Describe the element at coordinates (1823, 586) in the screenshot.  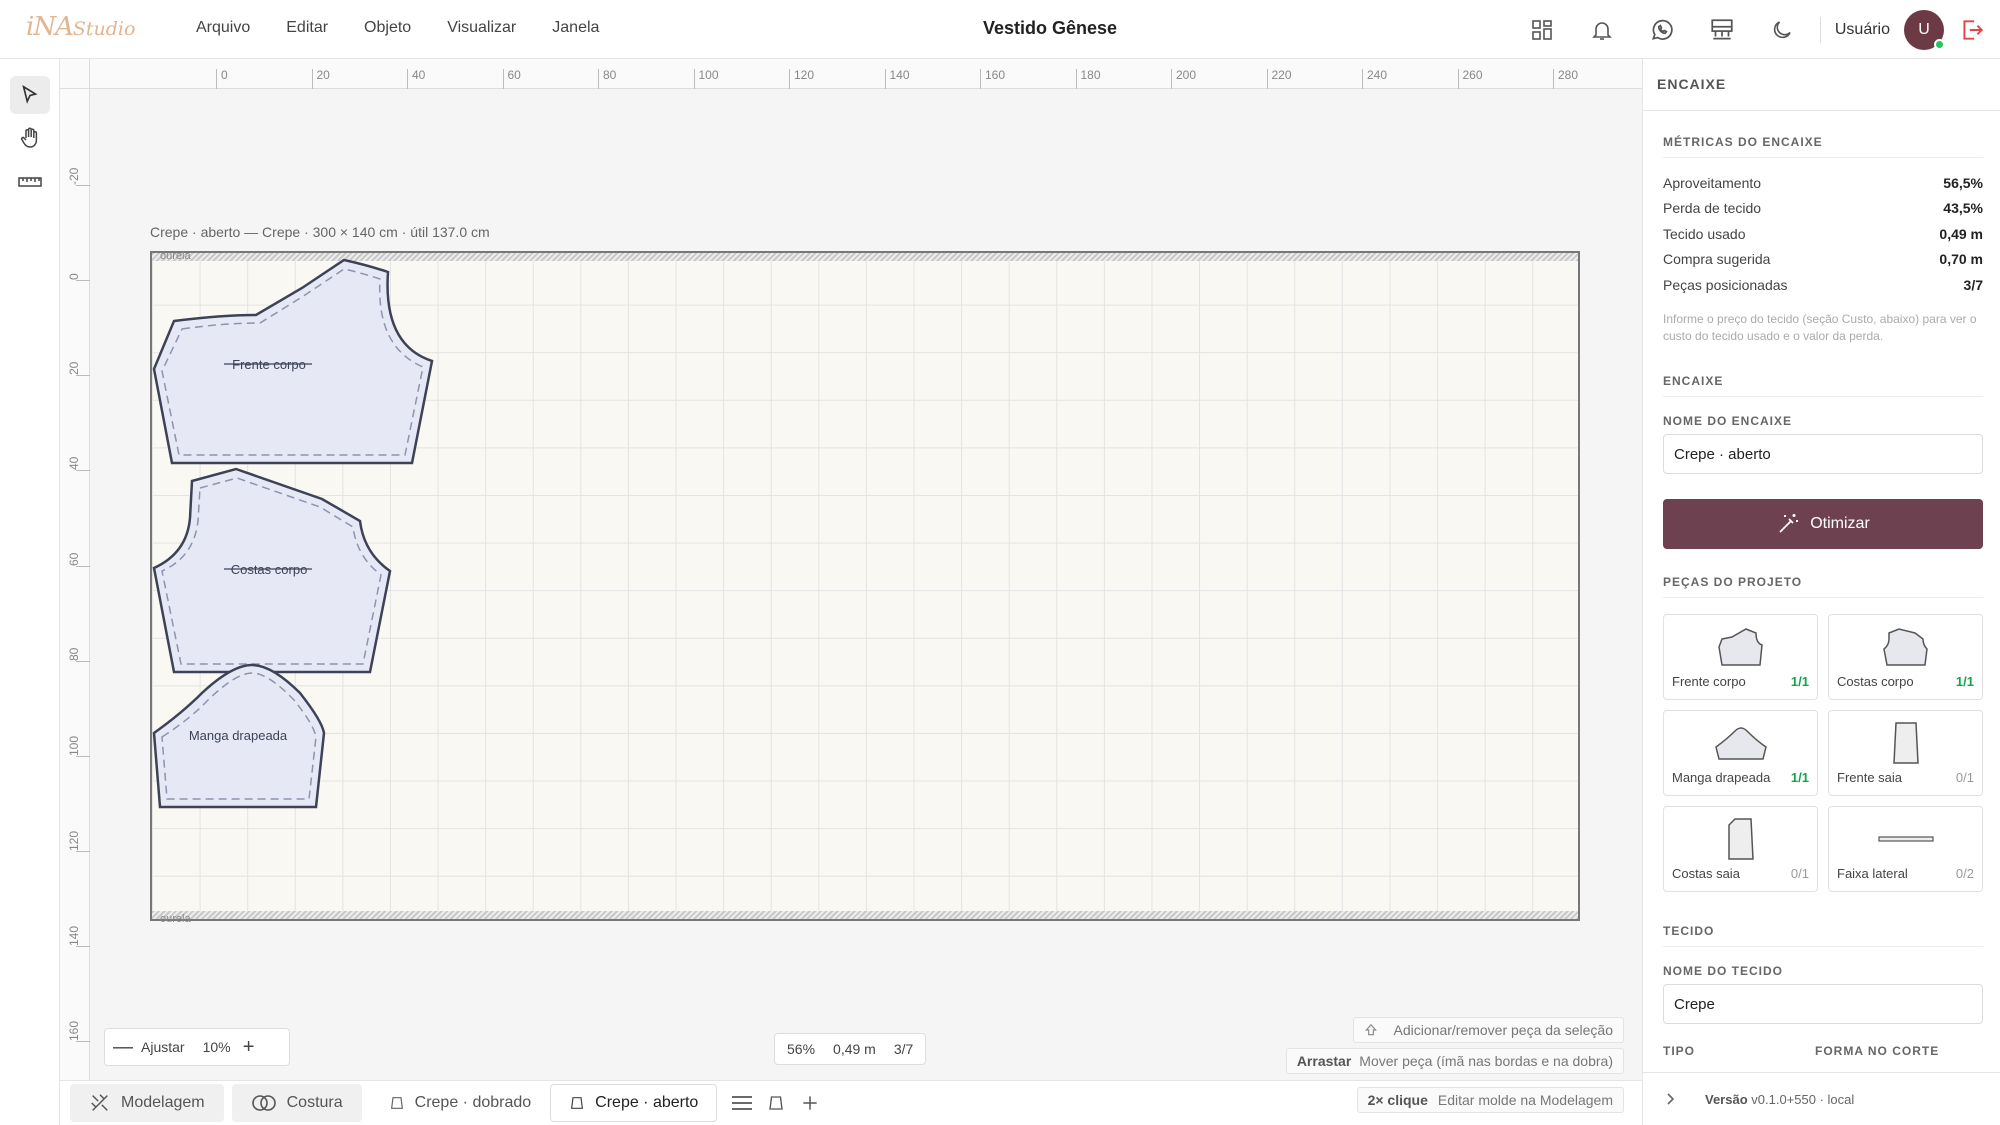
I see `pieces-section-title: PEÇAS DO PROJETO` at that location.